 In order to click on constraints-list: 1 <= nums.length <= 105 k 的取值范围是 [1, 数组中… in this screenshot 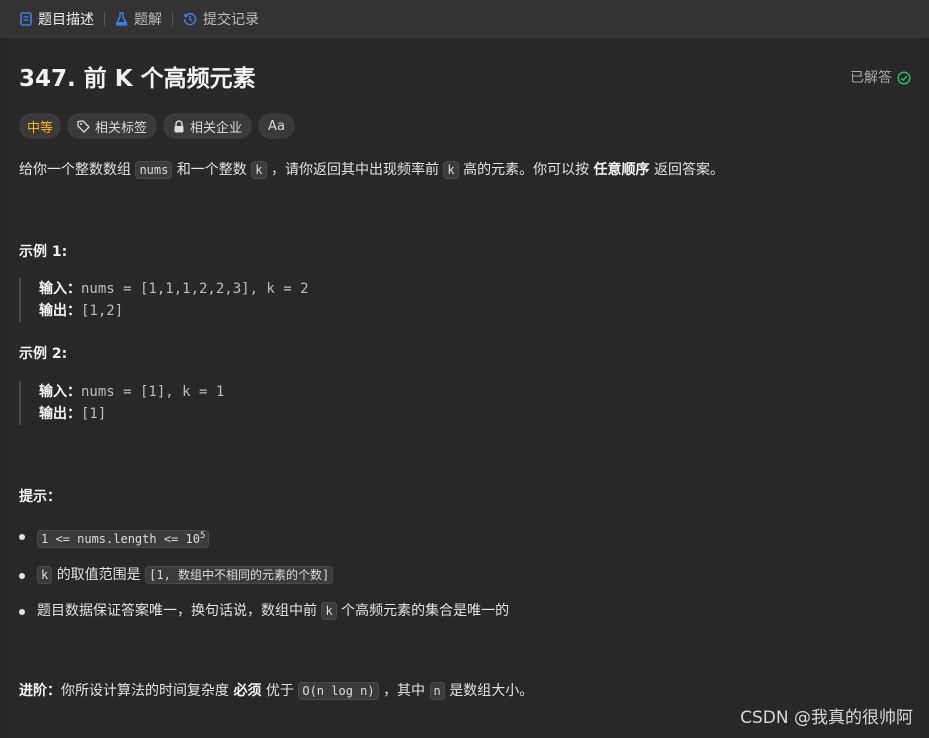, I will do `click(264, 580)`.